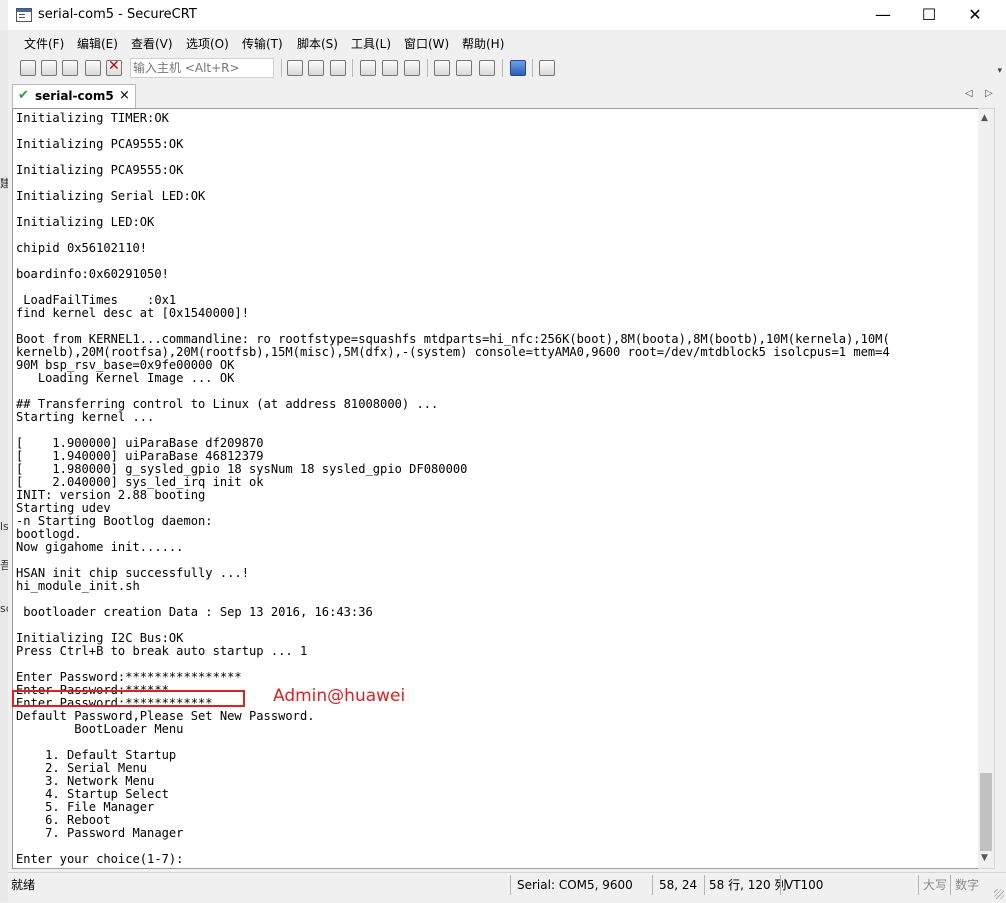 This screenshot has height=903, width=1006. I want to click on connect-tab-icon, so click(70, 68).